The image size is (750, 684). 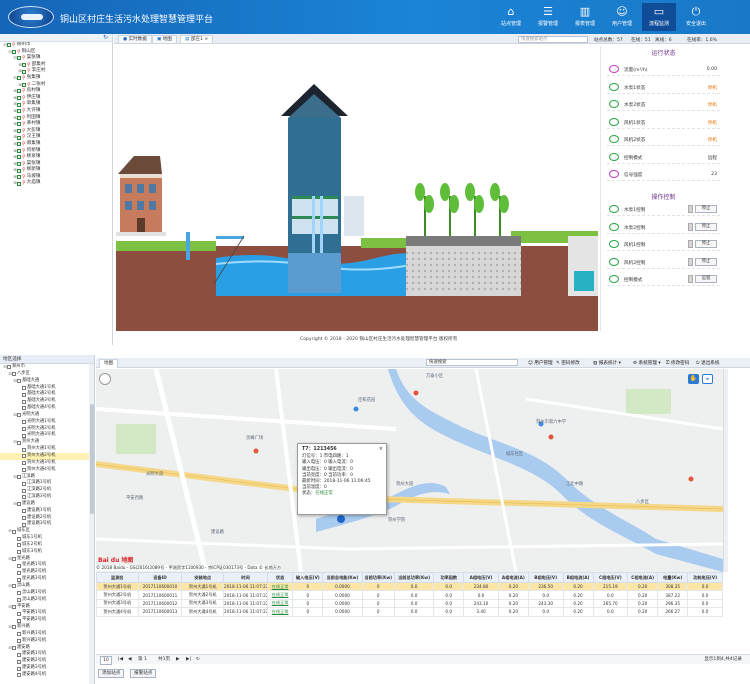 What do you see at coordinates (47, 559) in the screenshot?
I see `device-tree-node: ⊟ 星光路` at bounding box center [47, 559].